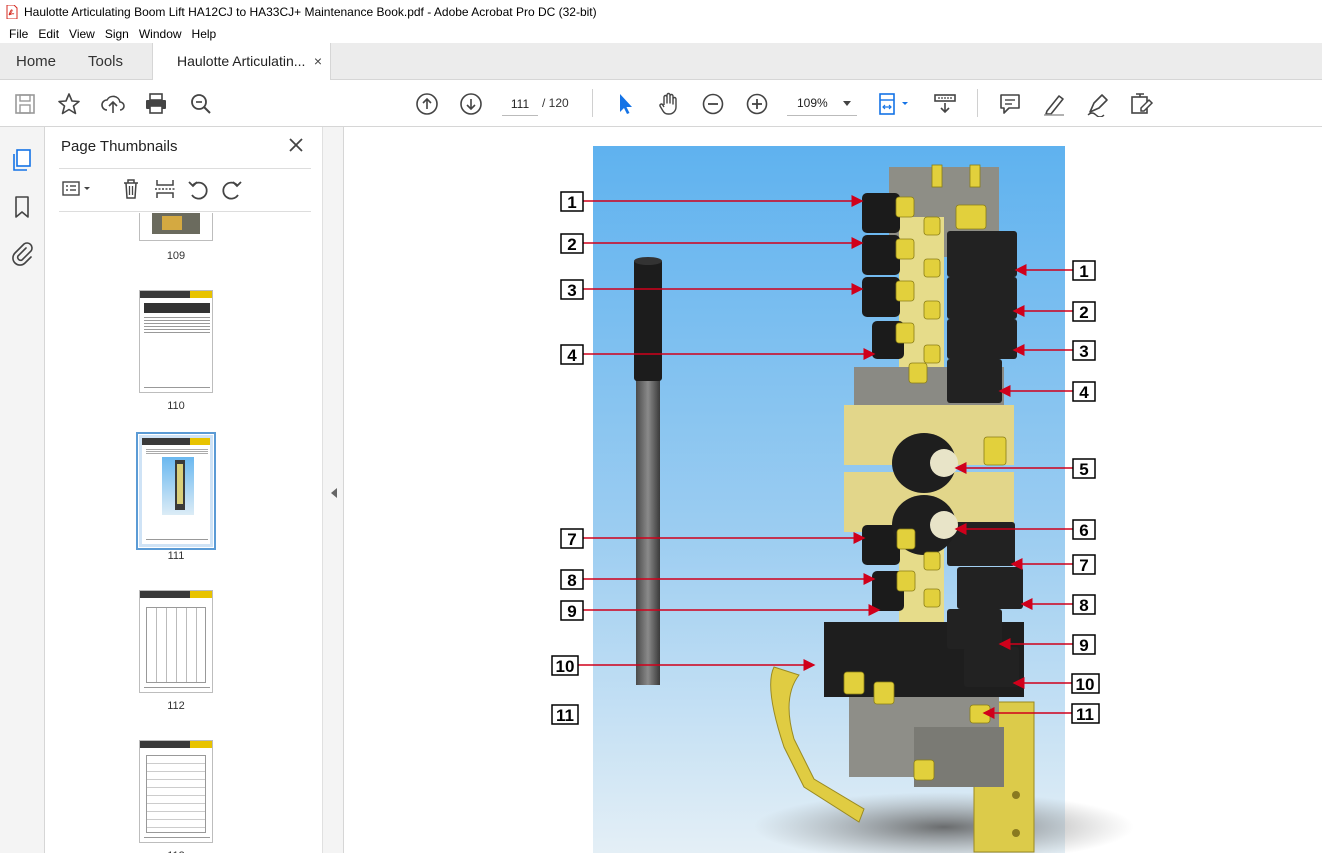 Image resolution: width=1322 pixels, height=853 pixels. I want to click on tab-document: Haulotte Articulatin... ×, so click(241, 62).